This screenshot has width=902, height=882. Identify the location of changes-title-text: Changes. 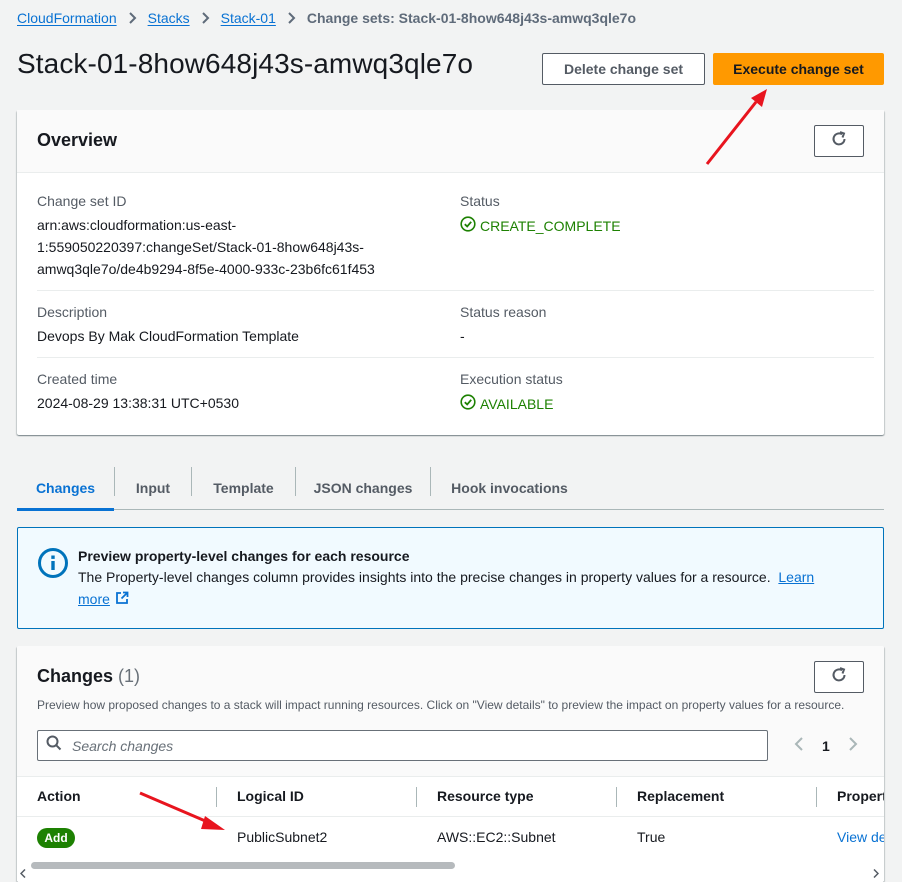
(75, 676).